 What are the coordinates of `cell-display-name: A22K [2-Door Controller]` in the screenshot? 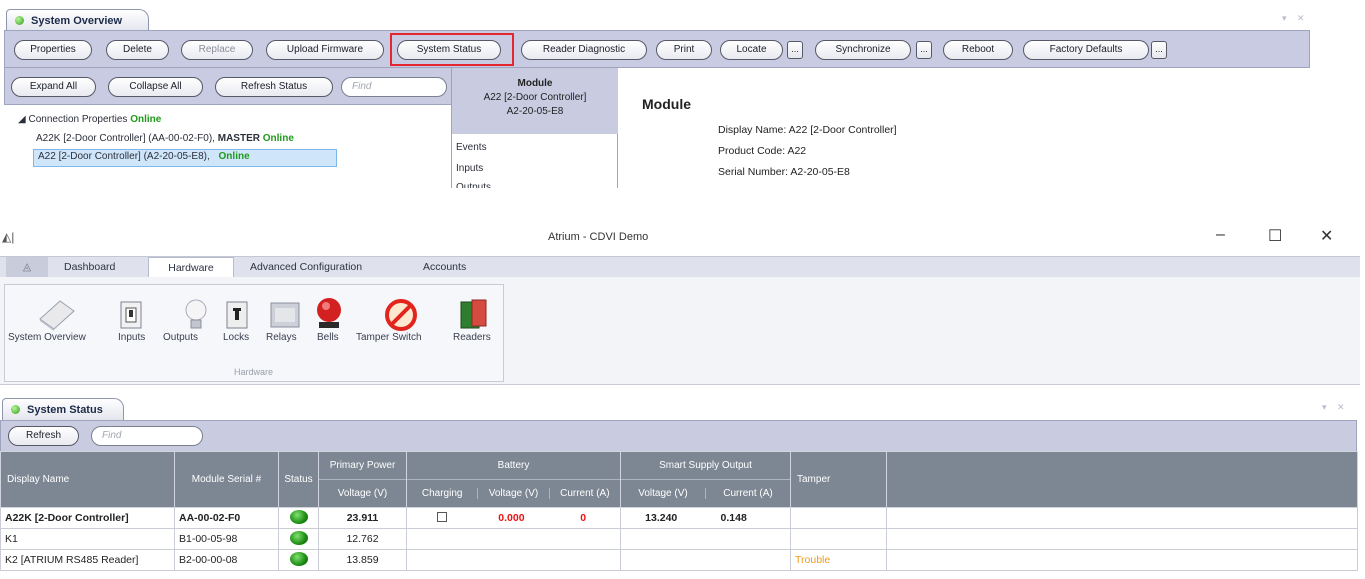 It's located at (87, 518).